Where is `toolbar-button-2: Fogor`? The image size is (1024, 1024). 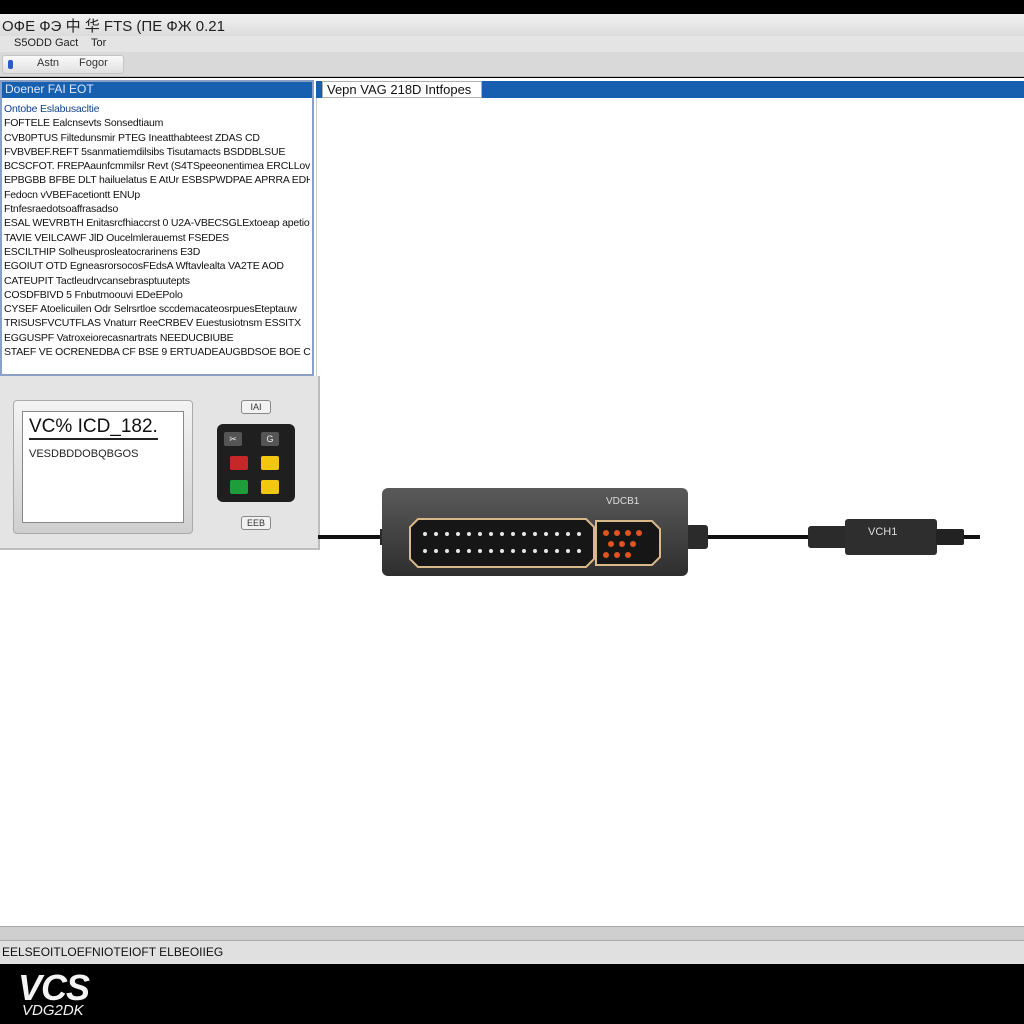
toolbar-button-2: Fogor is located at coordinates (93, 63).